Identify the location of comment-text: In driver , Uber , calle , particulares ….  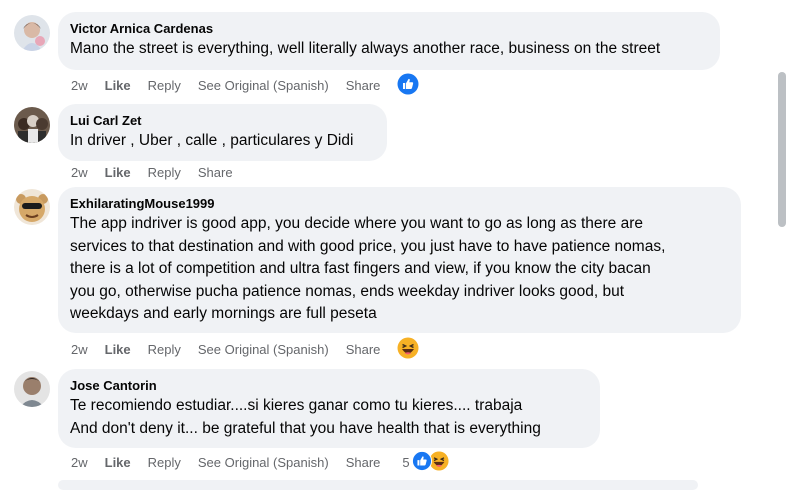
(212, 140).